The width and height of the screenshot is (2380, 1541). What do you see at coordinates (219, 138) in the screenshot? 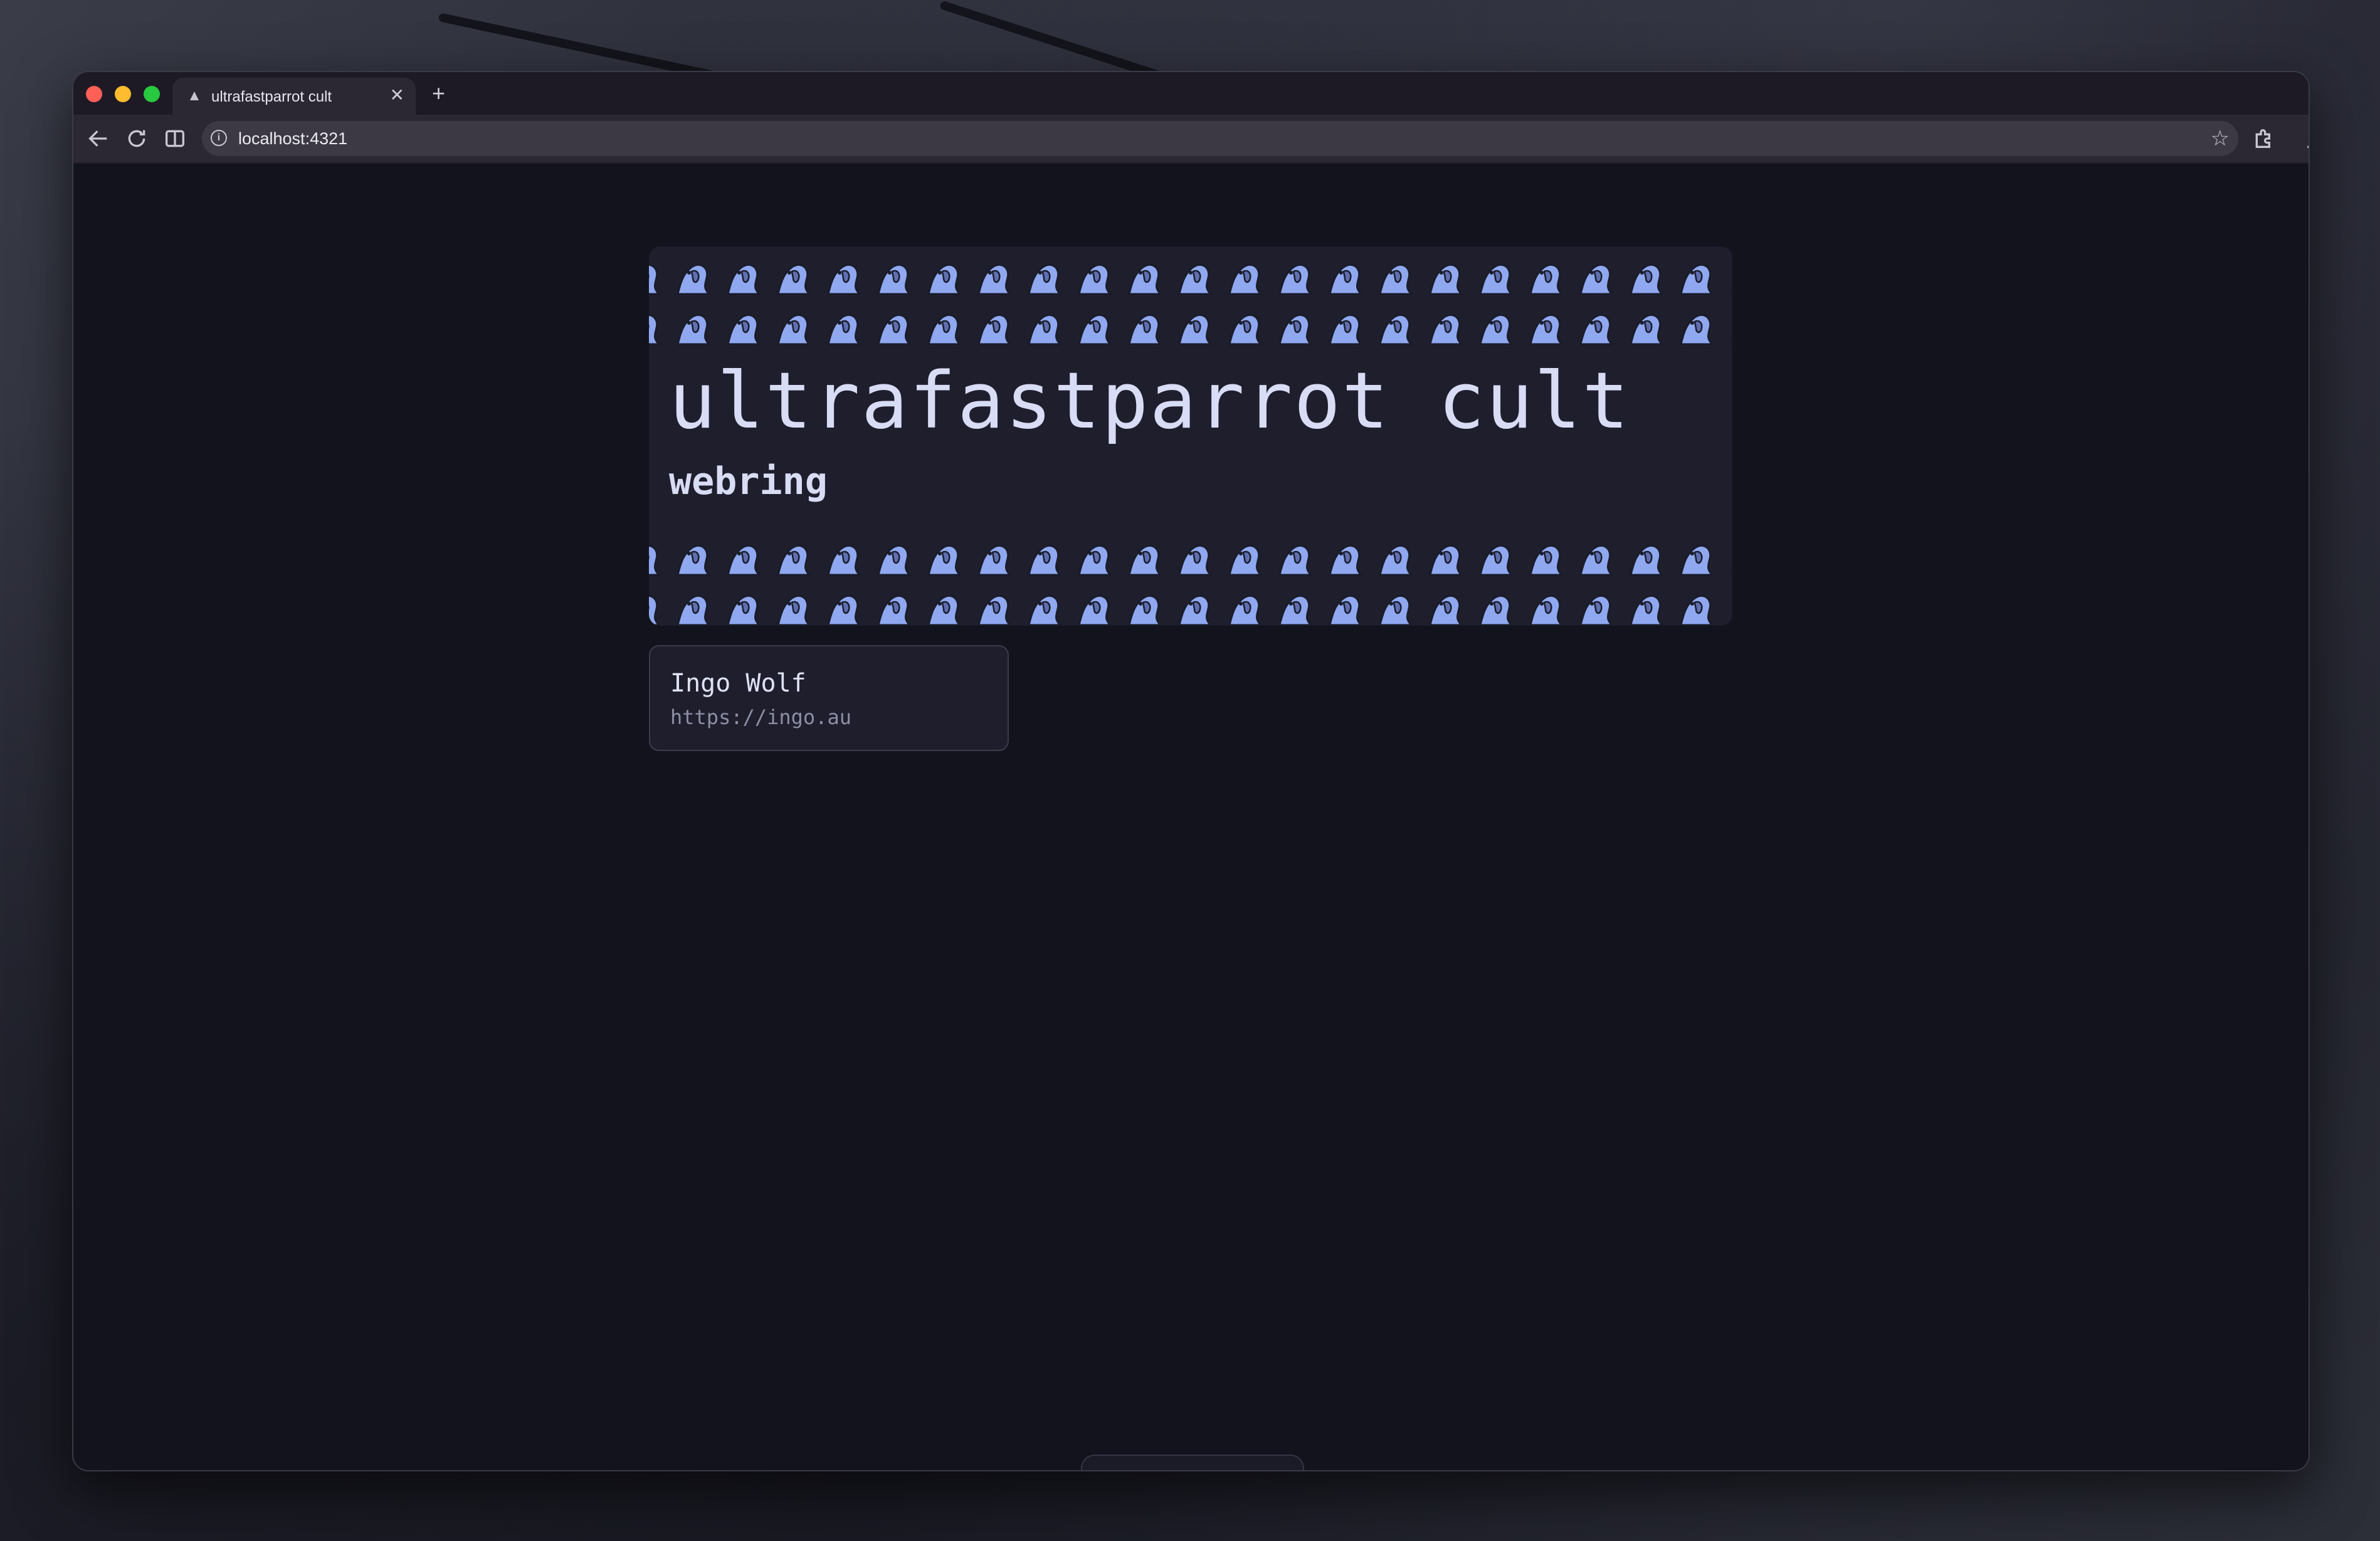
I see `site-info-icon: i` at bounding box center [219, 138].